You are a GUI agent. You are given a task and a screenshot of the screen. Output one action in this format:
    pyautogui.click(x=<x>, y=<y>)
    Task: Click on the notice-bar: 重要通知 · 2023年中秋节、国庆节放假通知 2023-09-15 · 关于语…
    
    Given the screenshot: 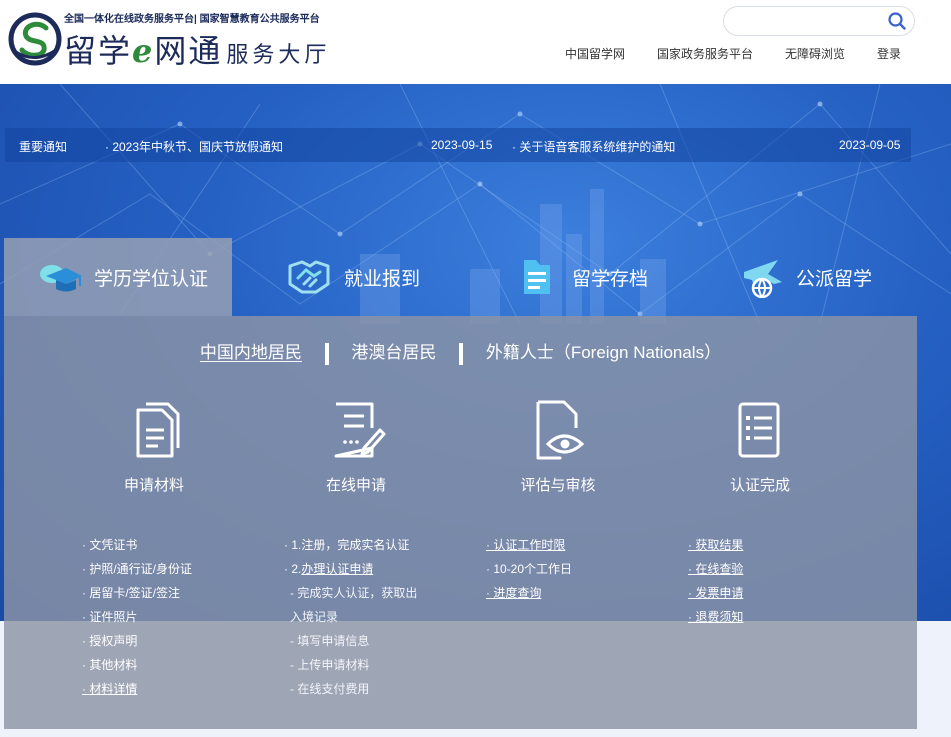 What is the action you would take?
    pyautogui.click(x=458, y=145)
    